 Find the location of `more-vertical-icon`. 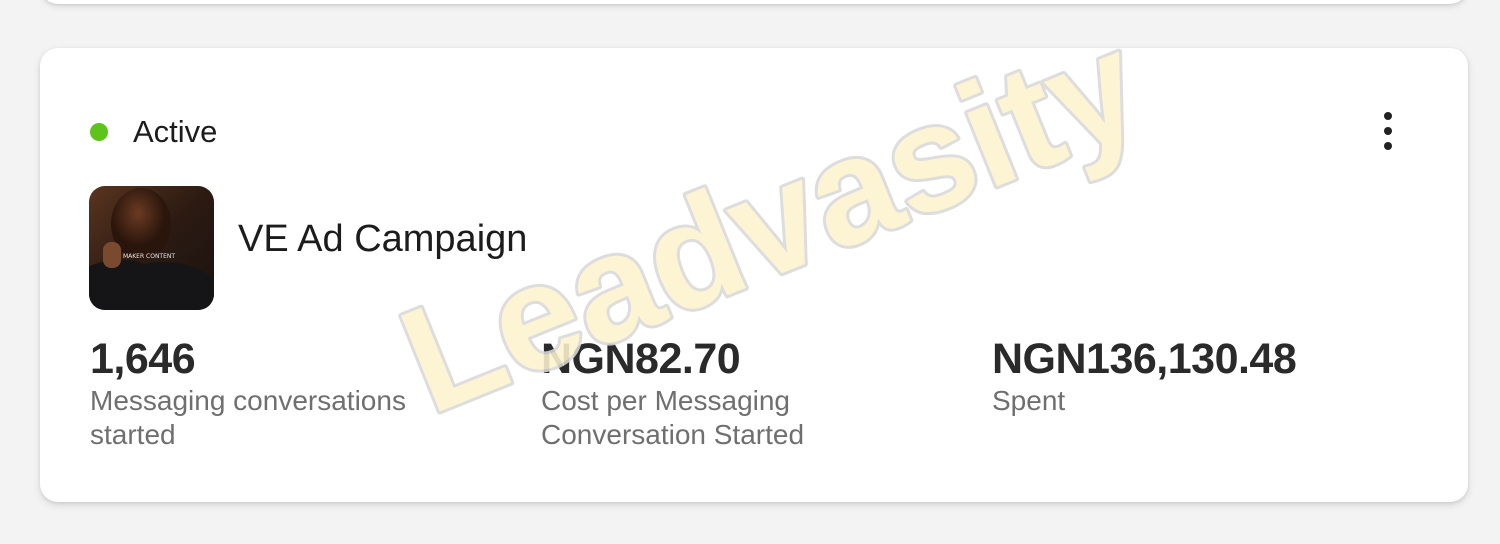

more-vertical-icon is located at coordinates (1388, 116).